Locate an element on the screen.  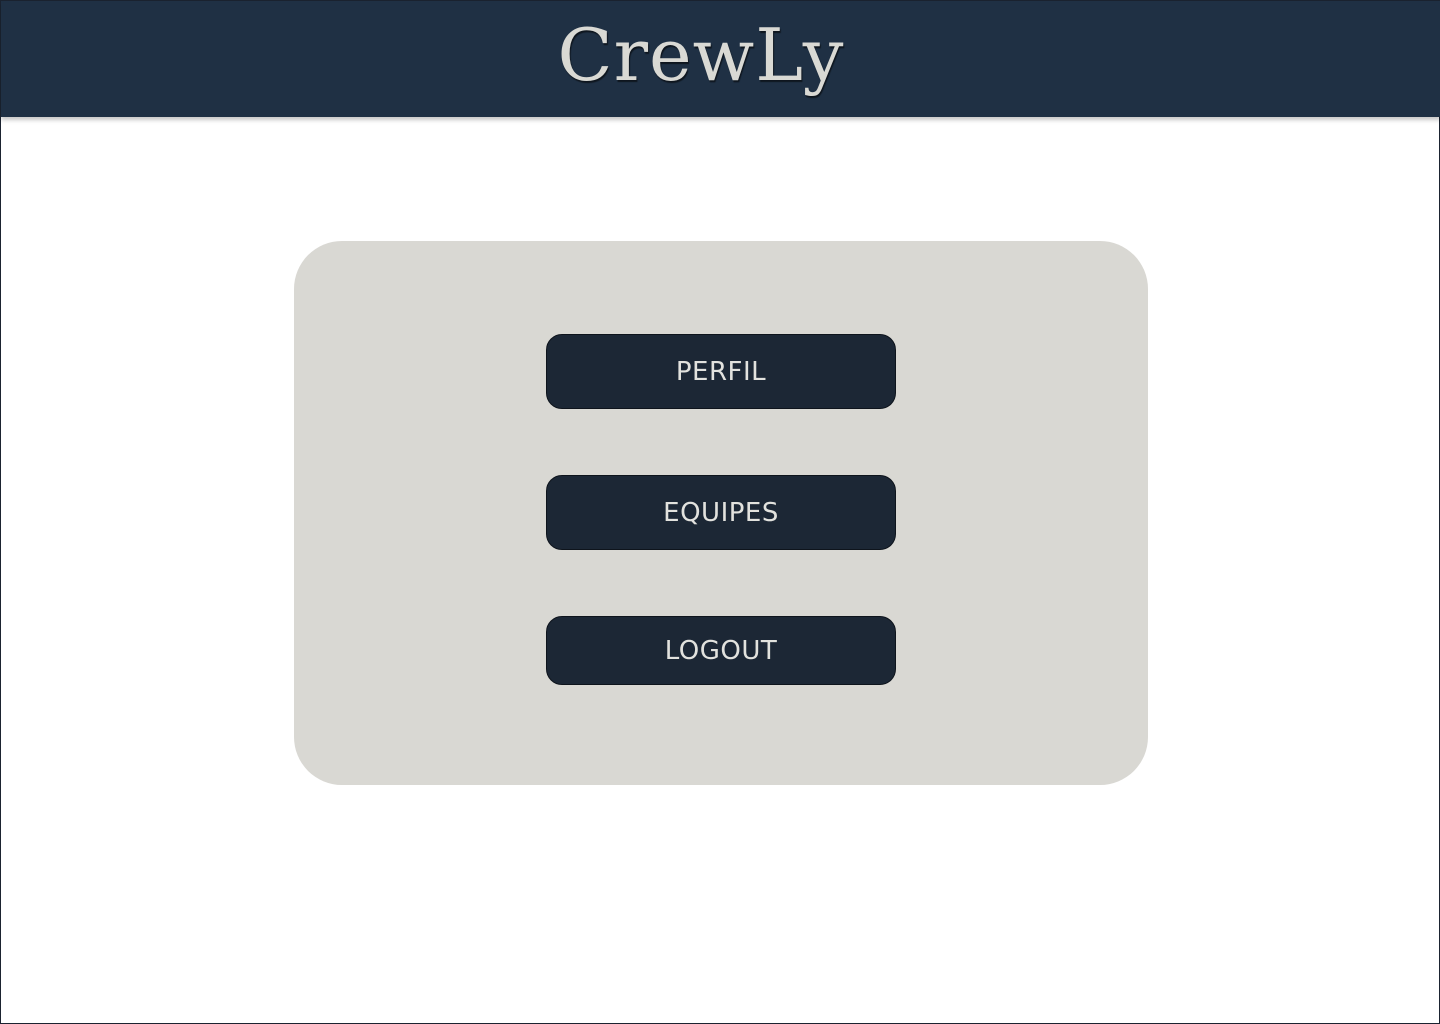
app-logo: CrewLy is located at coordinates (701, 55).